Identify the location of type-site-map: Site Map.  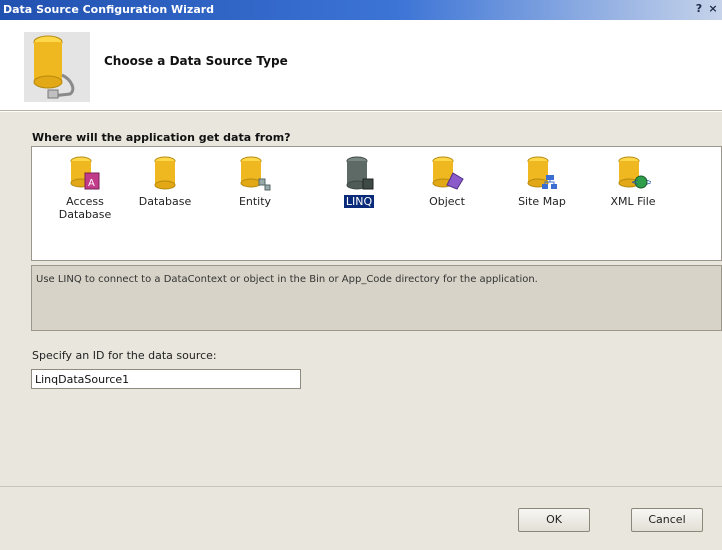
(542, 181).